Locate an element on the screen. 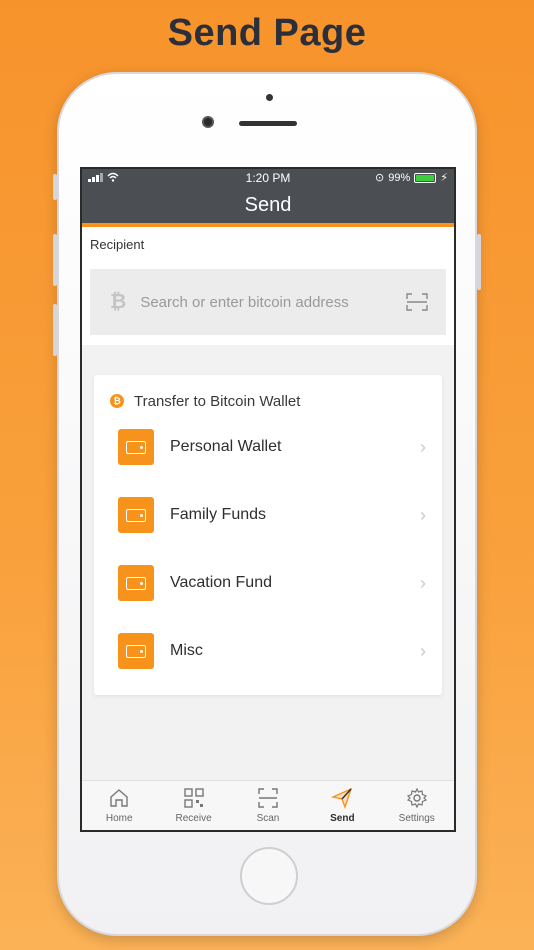 This screenshot has height=950, width=534. recipient-label: Recipient is located at coordinates (117, 244).